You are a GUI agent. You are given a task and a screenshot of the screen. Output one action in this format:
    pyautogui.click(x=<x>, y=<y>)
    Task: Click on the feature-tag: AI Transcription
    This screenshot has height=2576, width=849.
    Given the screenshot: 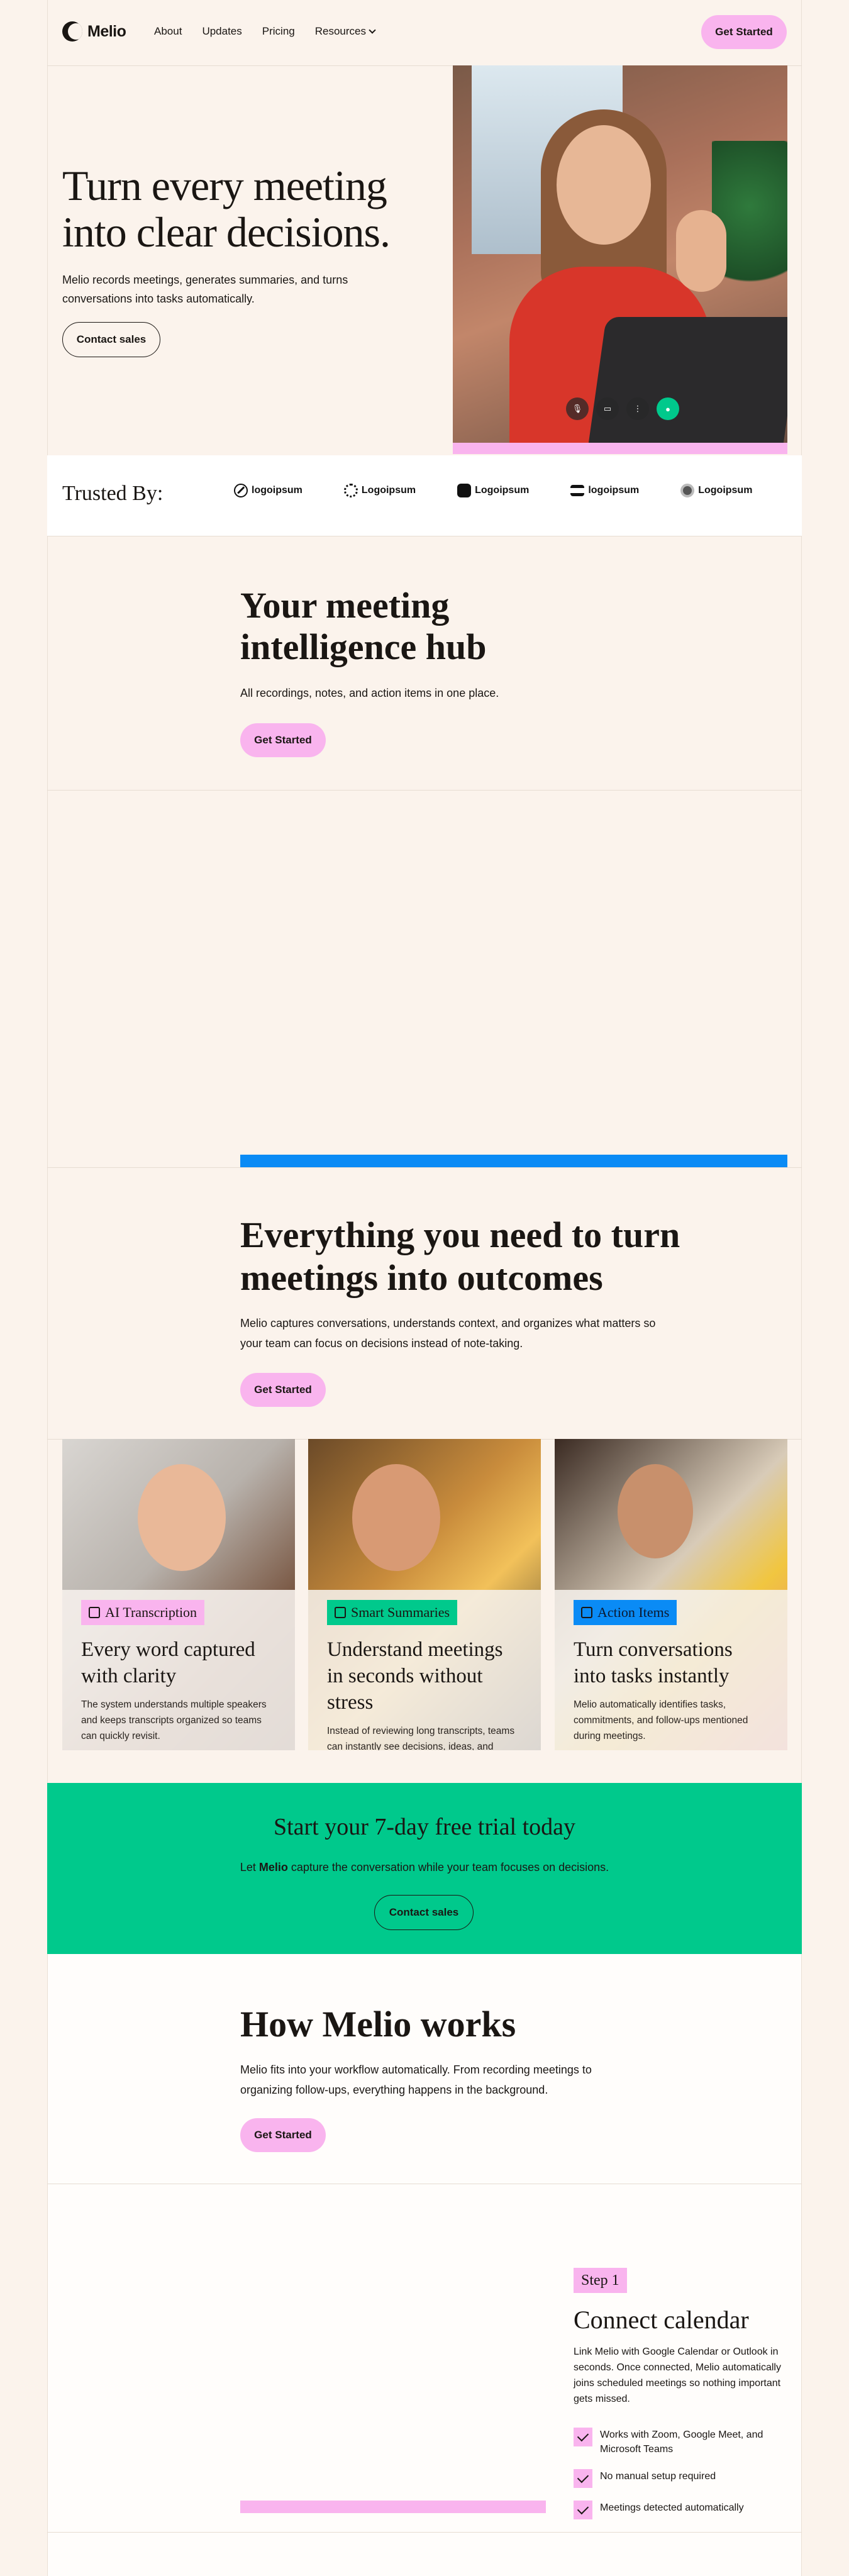 What is the action you would take?
    pyautogui.click(x=143, y=1612)
    